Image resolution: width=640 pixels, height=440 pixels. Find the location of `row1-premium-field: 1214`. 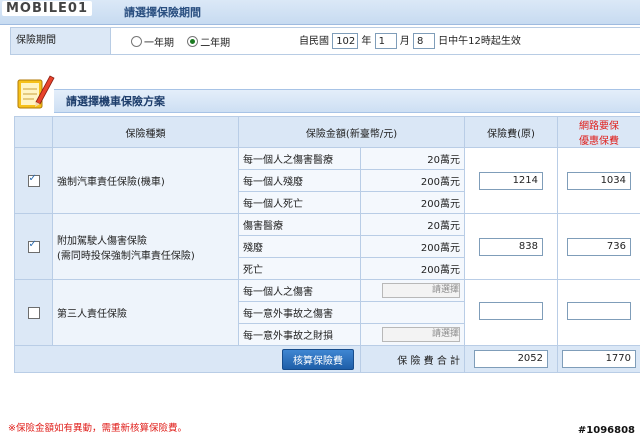

row1-premium-field: 1214 is located at coordinates (511, 180).